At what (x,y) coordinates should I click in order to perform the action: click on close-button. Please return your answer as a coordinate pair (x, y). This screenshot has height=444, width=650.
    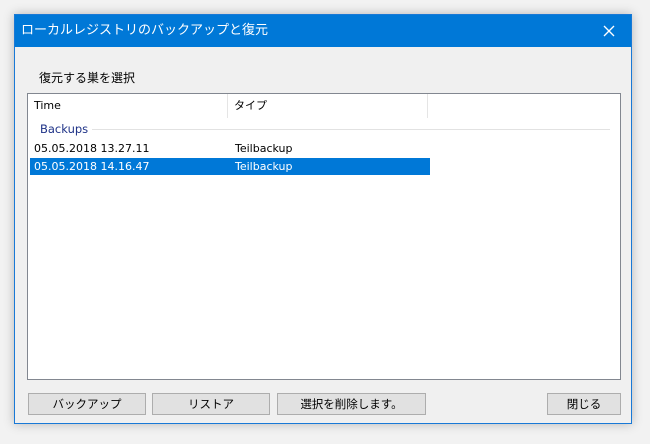
    Looking at the image, I should click on (609, 31).